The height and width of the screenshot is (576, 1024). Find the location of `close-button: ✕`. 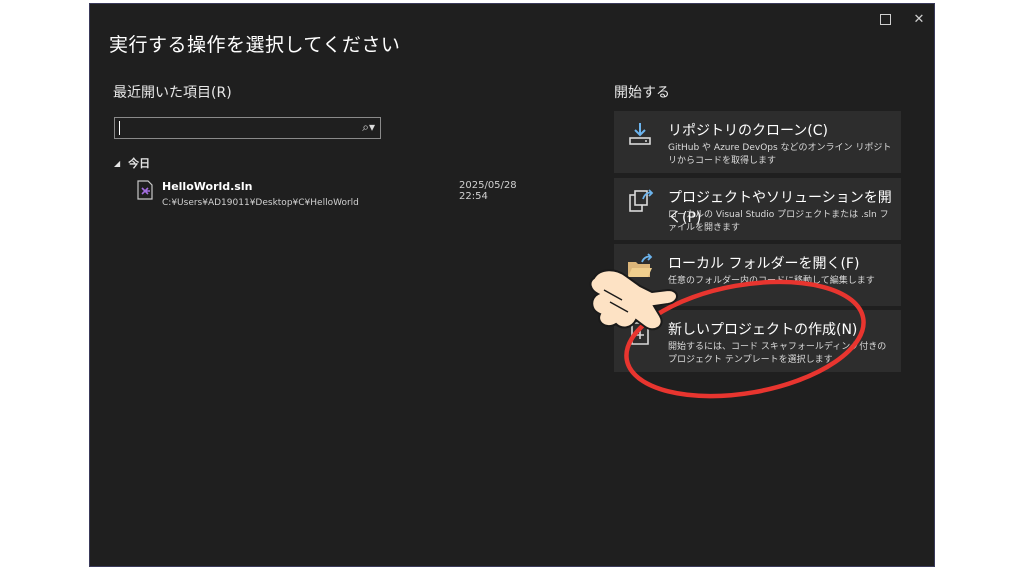

close-button: ✕ is located at coordinates (919, 19).